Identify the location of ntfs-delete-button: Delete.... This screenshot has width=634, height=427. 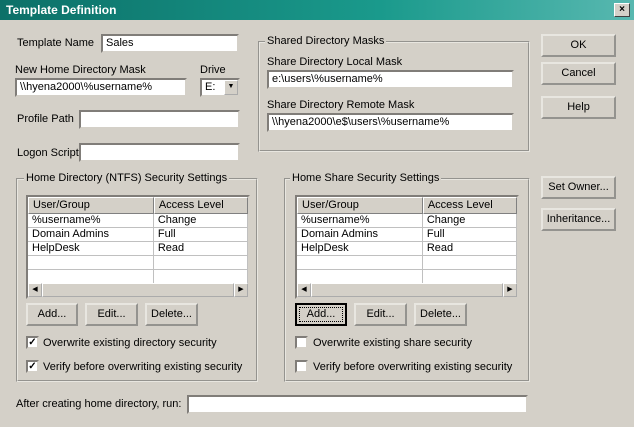
(171, 314).